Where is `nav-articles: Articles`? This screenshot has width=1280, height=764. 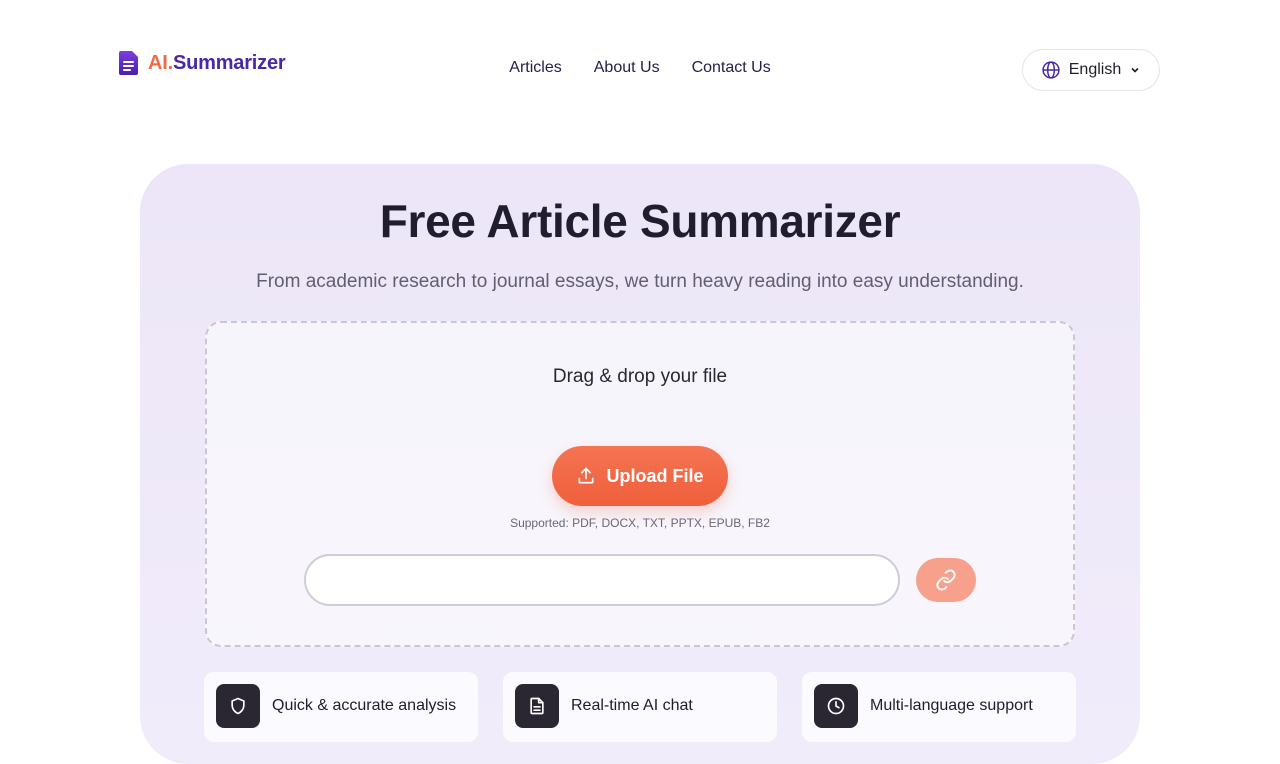 nav-articles: Articles is located at coordinates (535, 68).